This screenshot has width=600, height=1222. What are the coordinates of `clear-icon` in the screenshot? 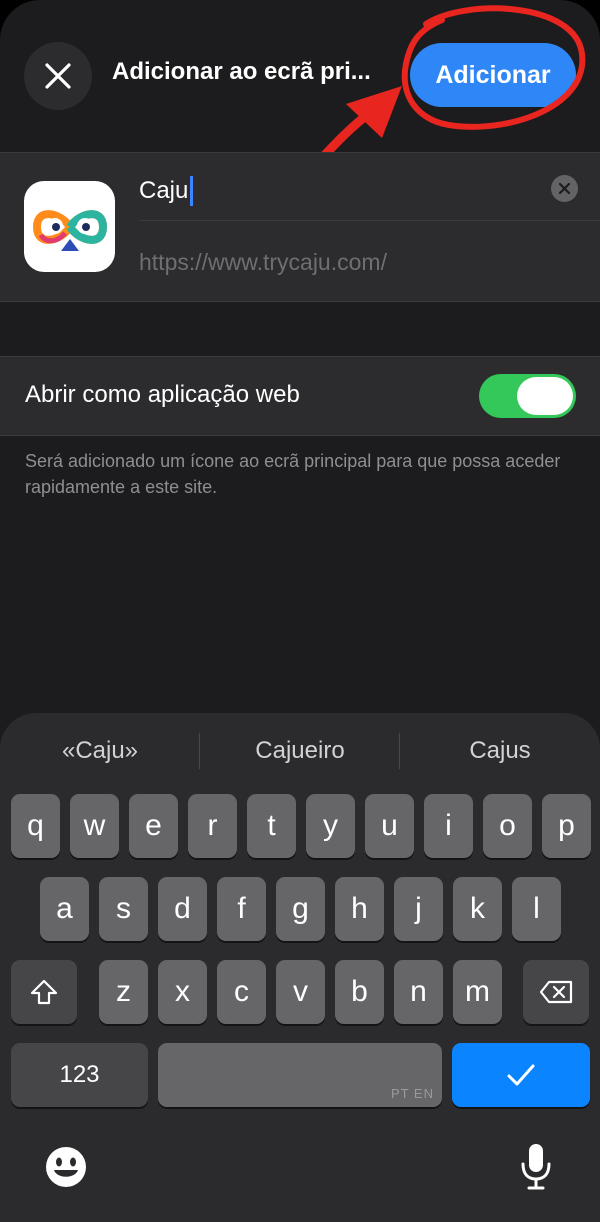 It's located at (564, 188).